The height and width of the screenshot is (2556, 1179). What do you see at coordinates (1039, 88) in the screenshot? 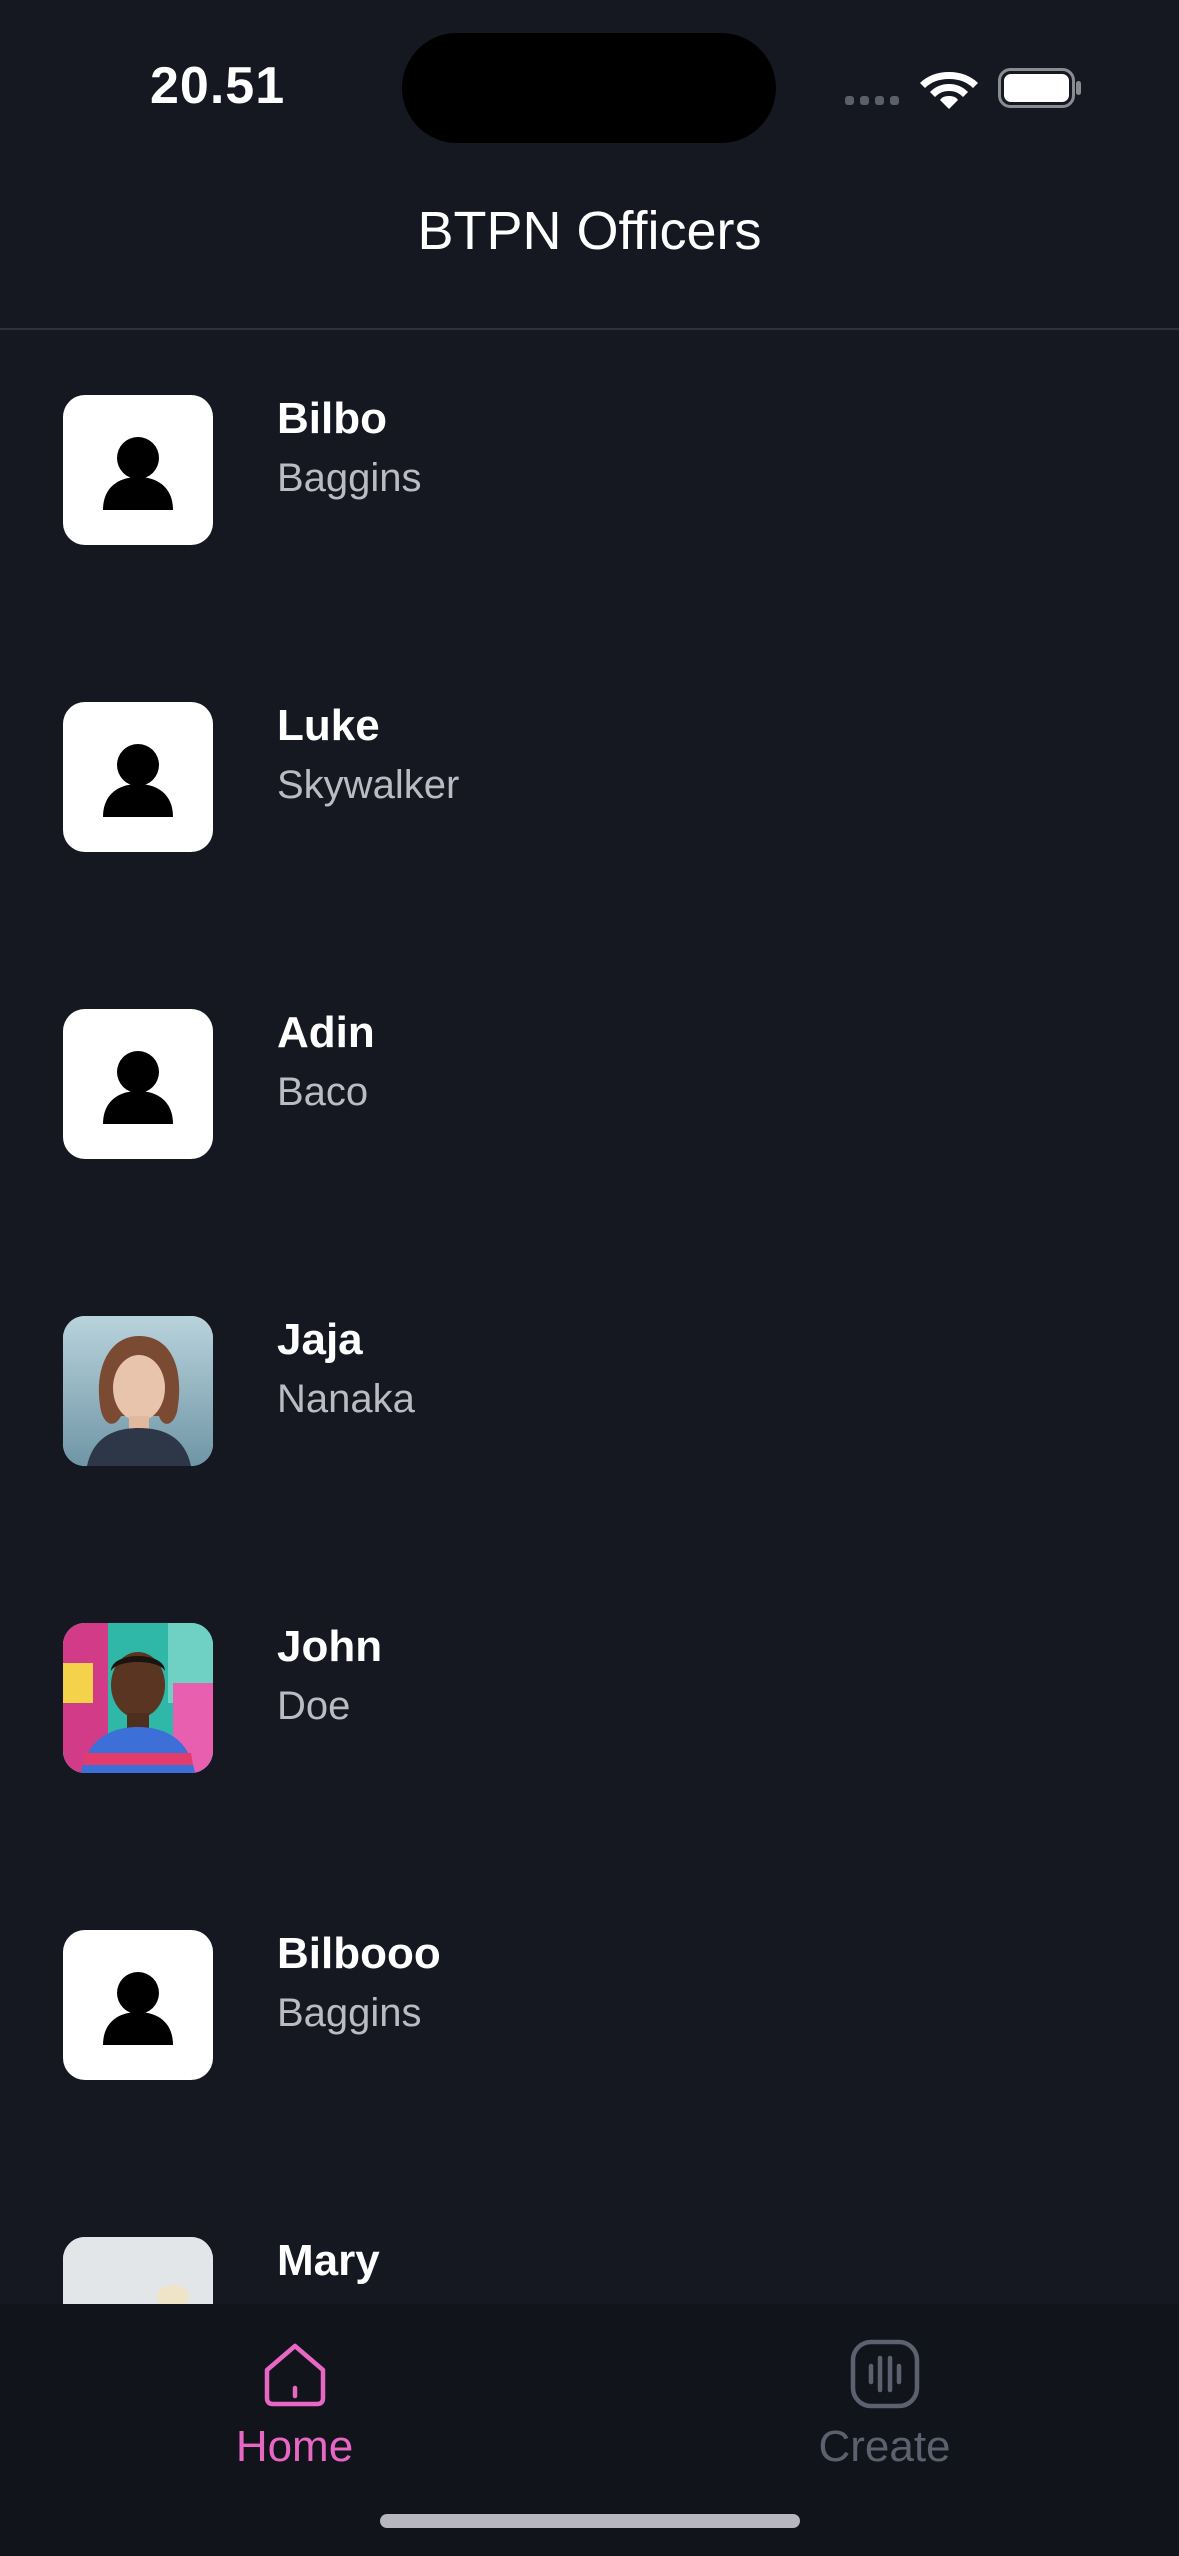
I see `battery-icon` at bounding box center [1039, 88].